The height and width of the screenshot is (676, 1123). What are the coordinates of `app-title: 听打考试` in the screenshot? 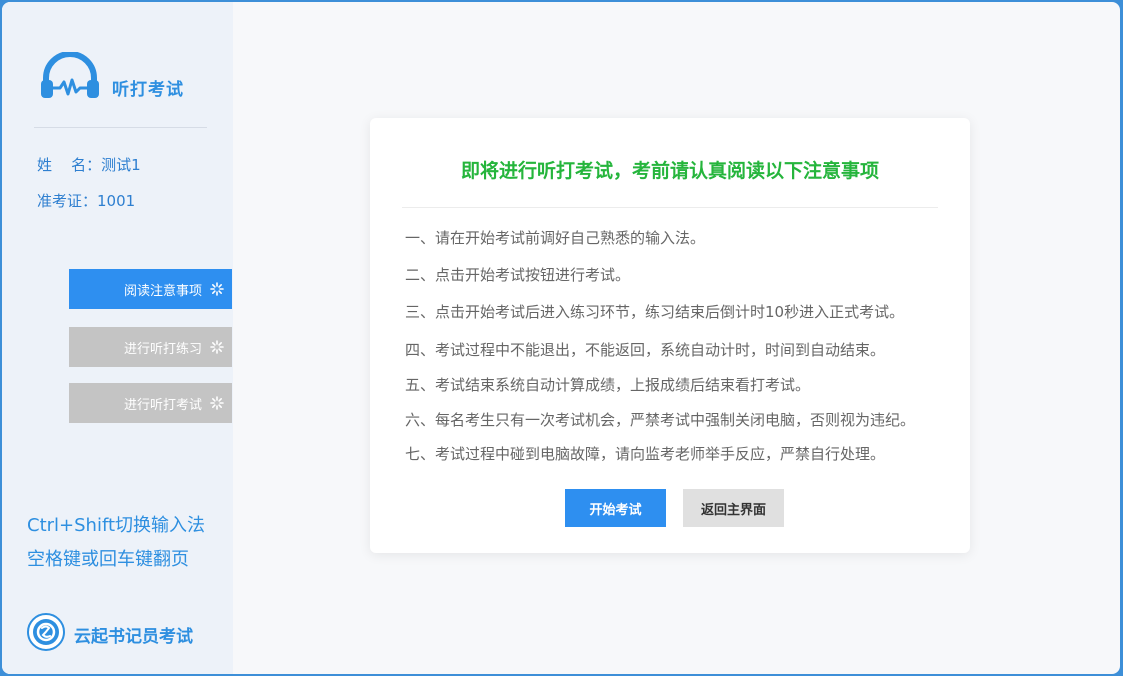 It's located at (148, 90).